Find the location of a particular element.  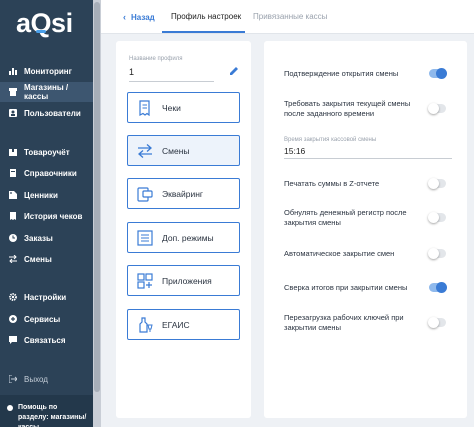

module-acquiring-button: Эквайринг is located at coordinates (183, 193).